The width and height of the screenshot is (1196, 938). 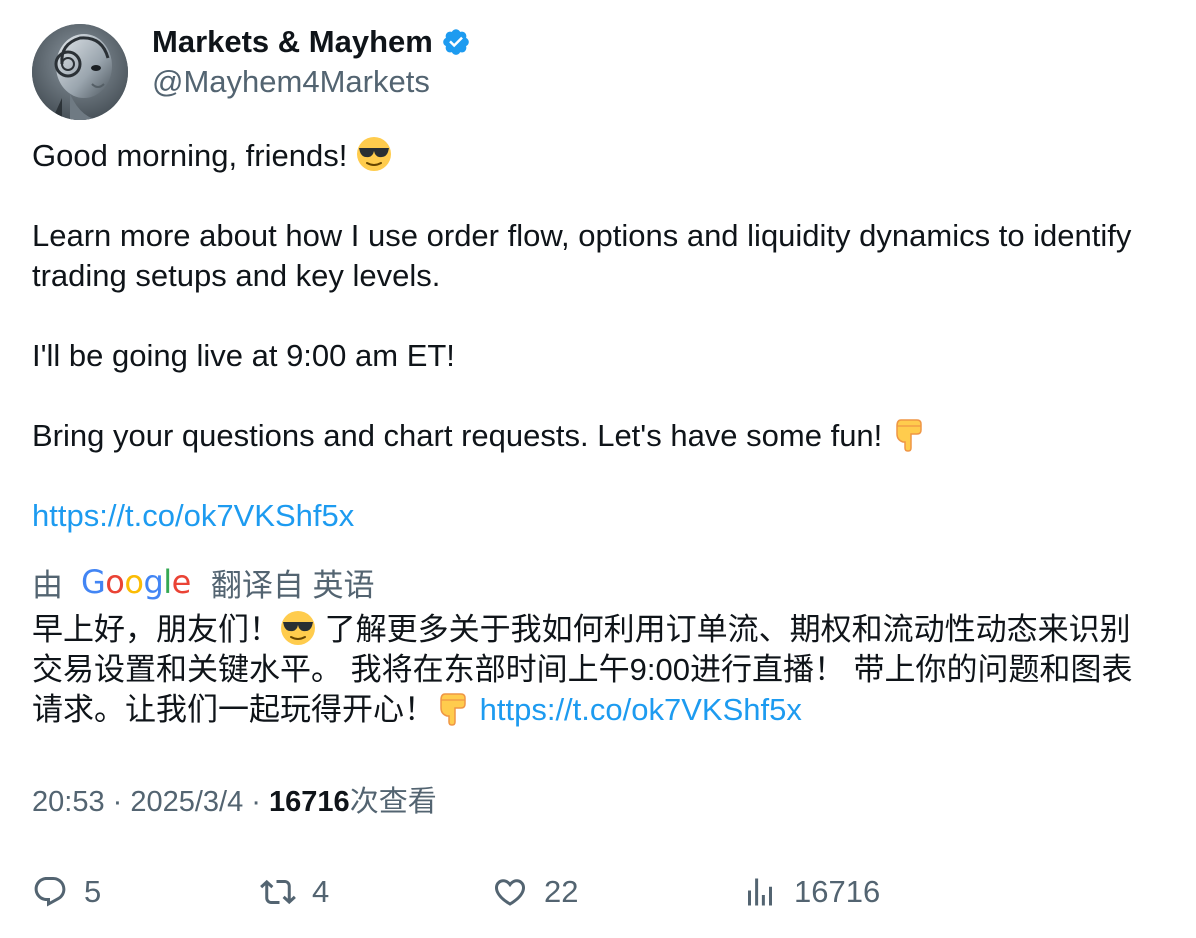 What do you see at coordinates (93, 891) in the screenshot?
I see `reply-count: 5` at bounding box center [93, 891].